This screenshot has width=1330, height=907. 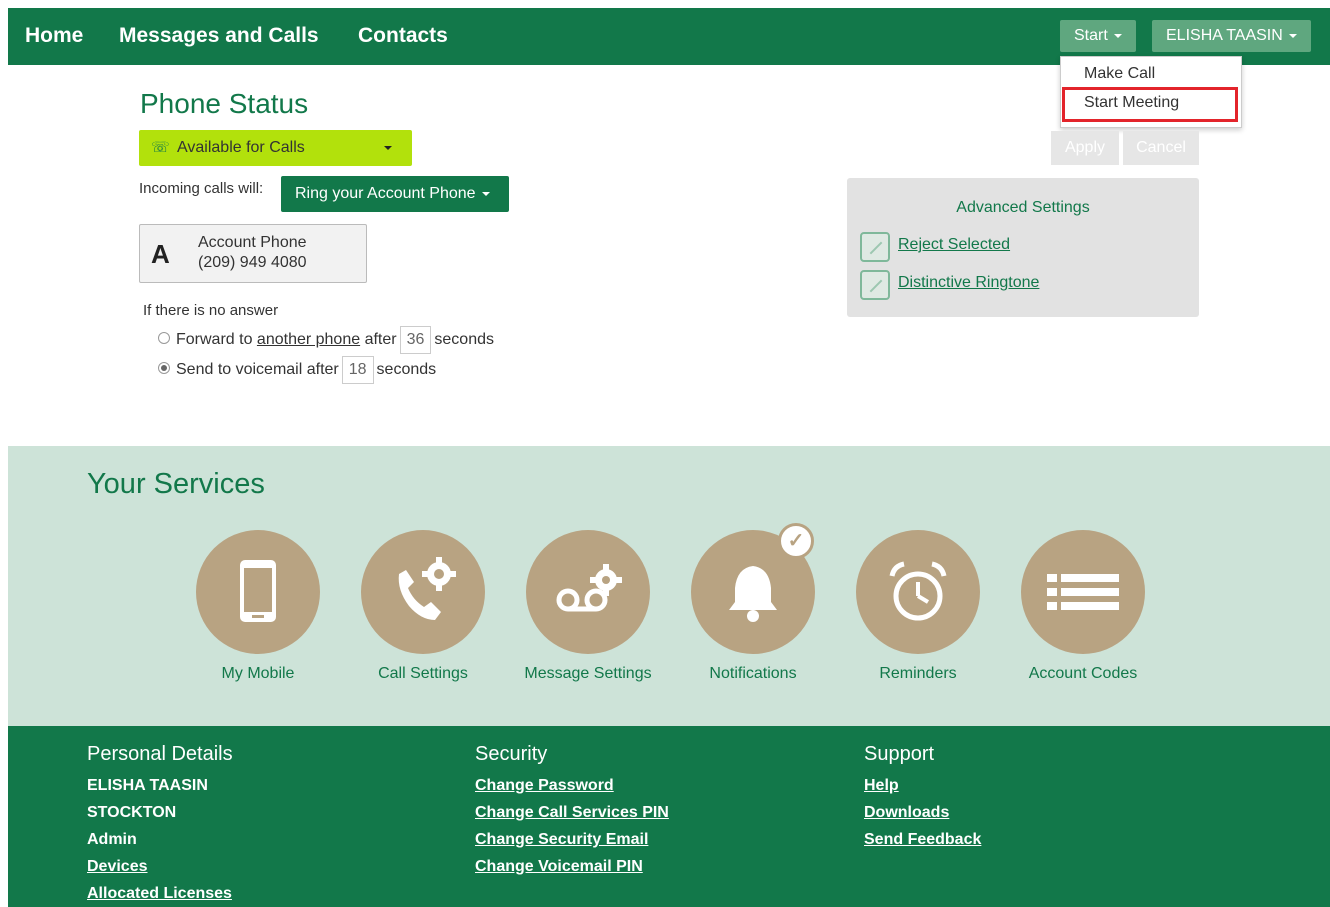 I want to click on incoming-calls-label: Incoming calls will:, so click(x=201, y=188).